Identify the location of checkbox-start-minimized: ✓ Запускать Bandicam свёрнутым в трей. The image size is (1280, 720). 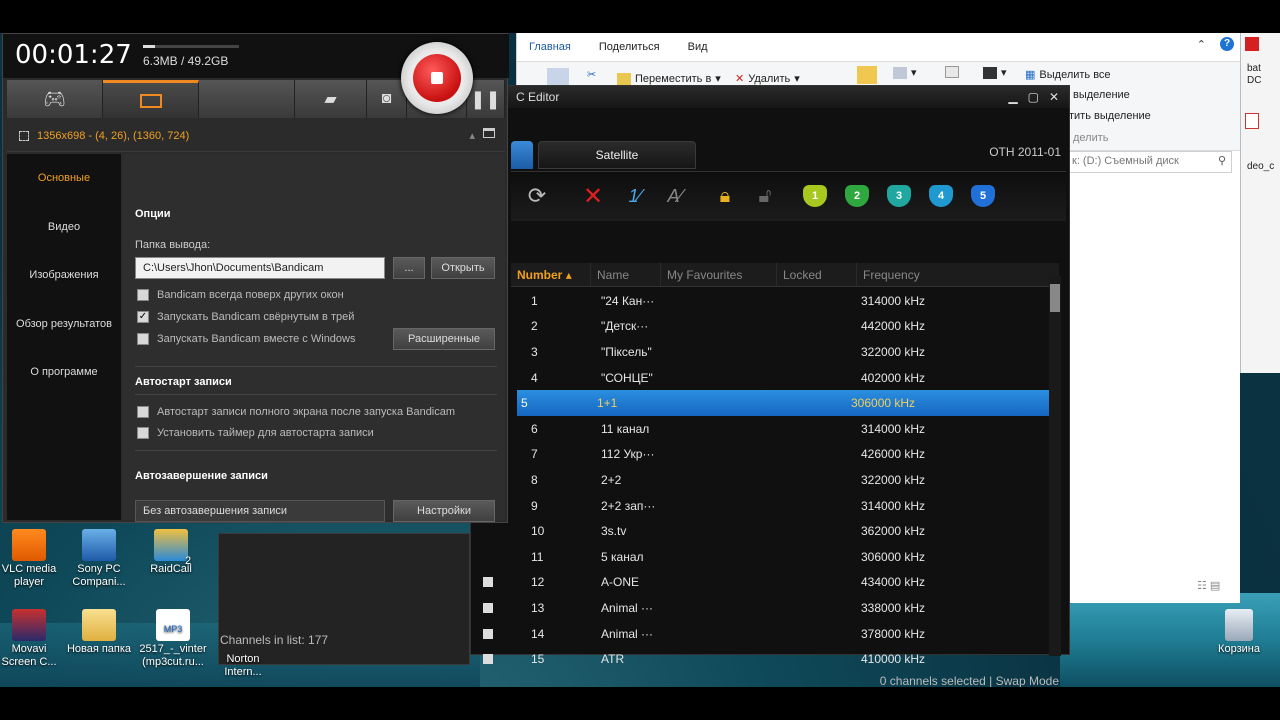
(245, 317).